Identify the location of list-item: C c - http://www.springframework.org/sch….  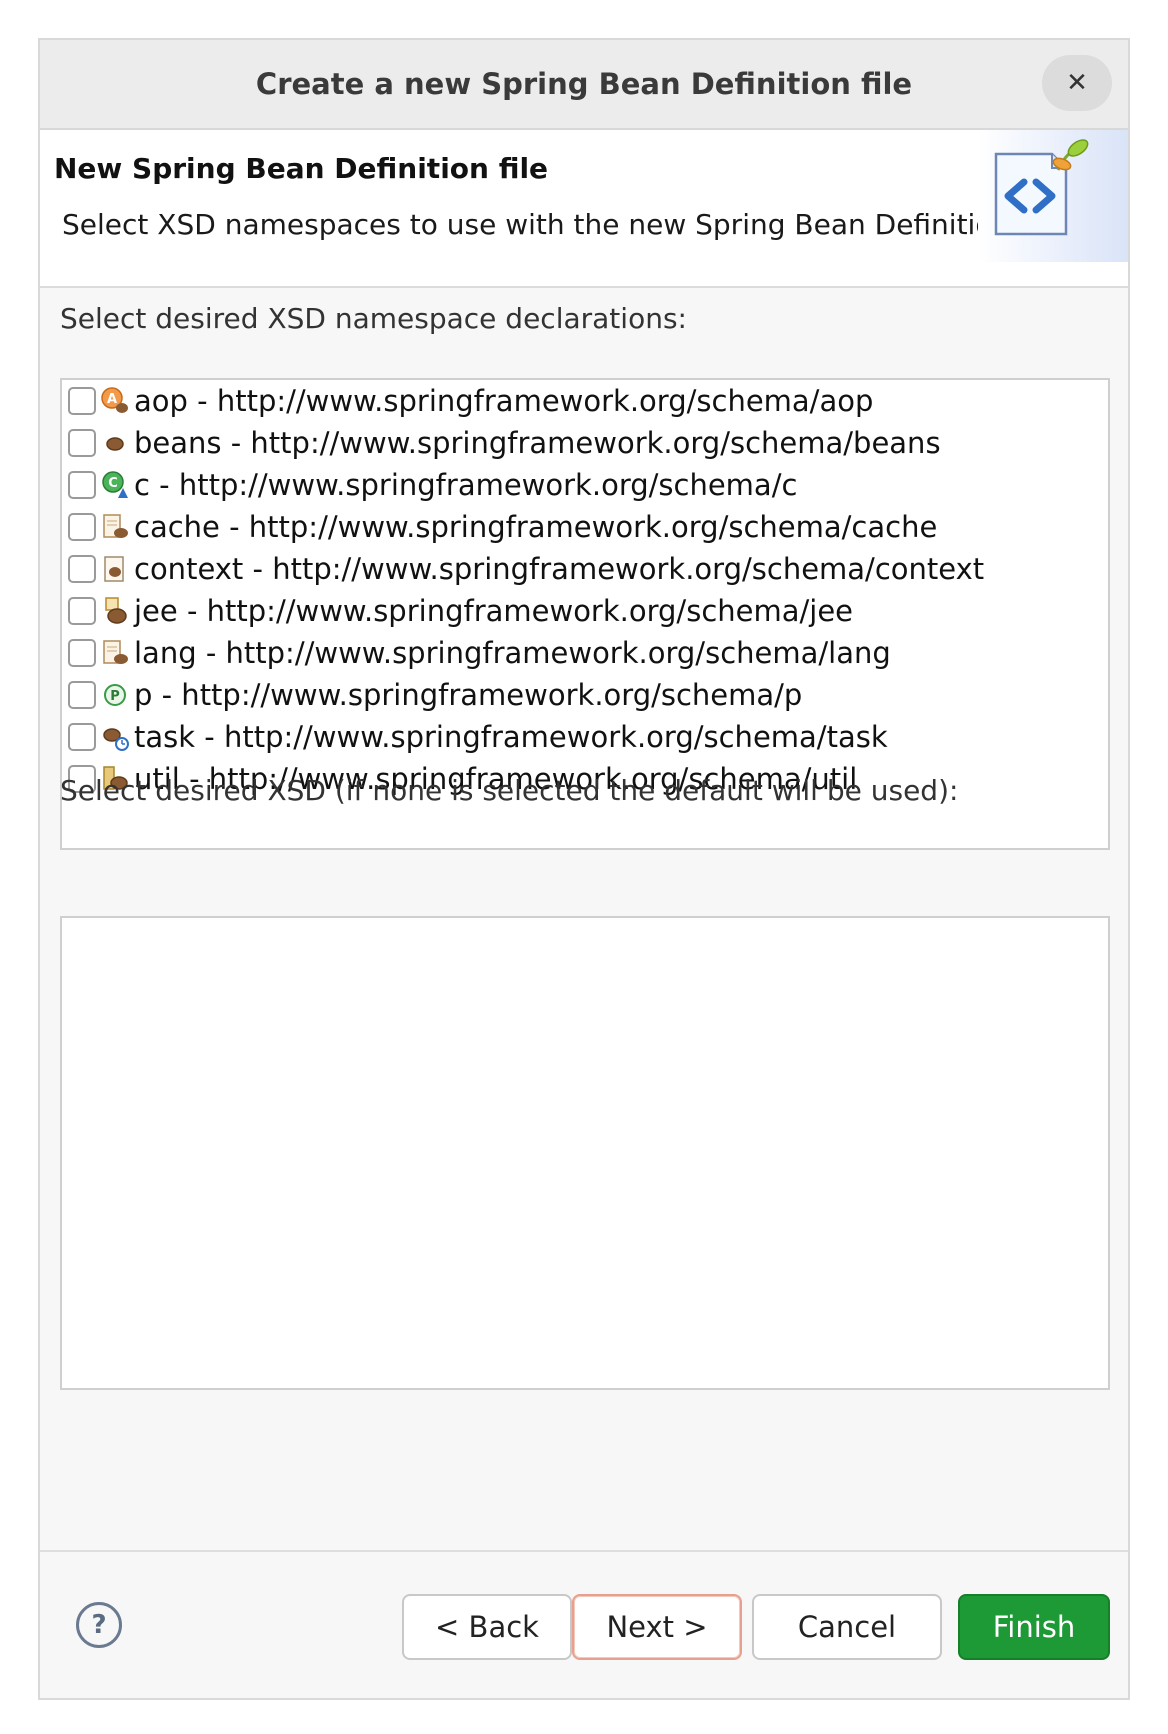
(432, 485).